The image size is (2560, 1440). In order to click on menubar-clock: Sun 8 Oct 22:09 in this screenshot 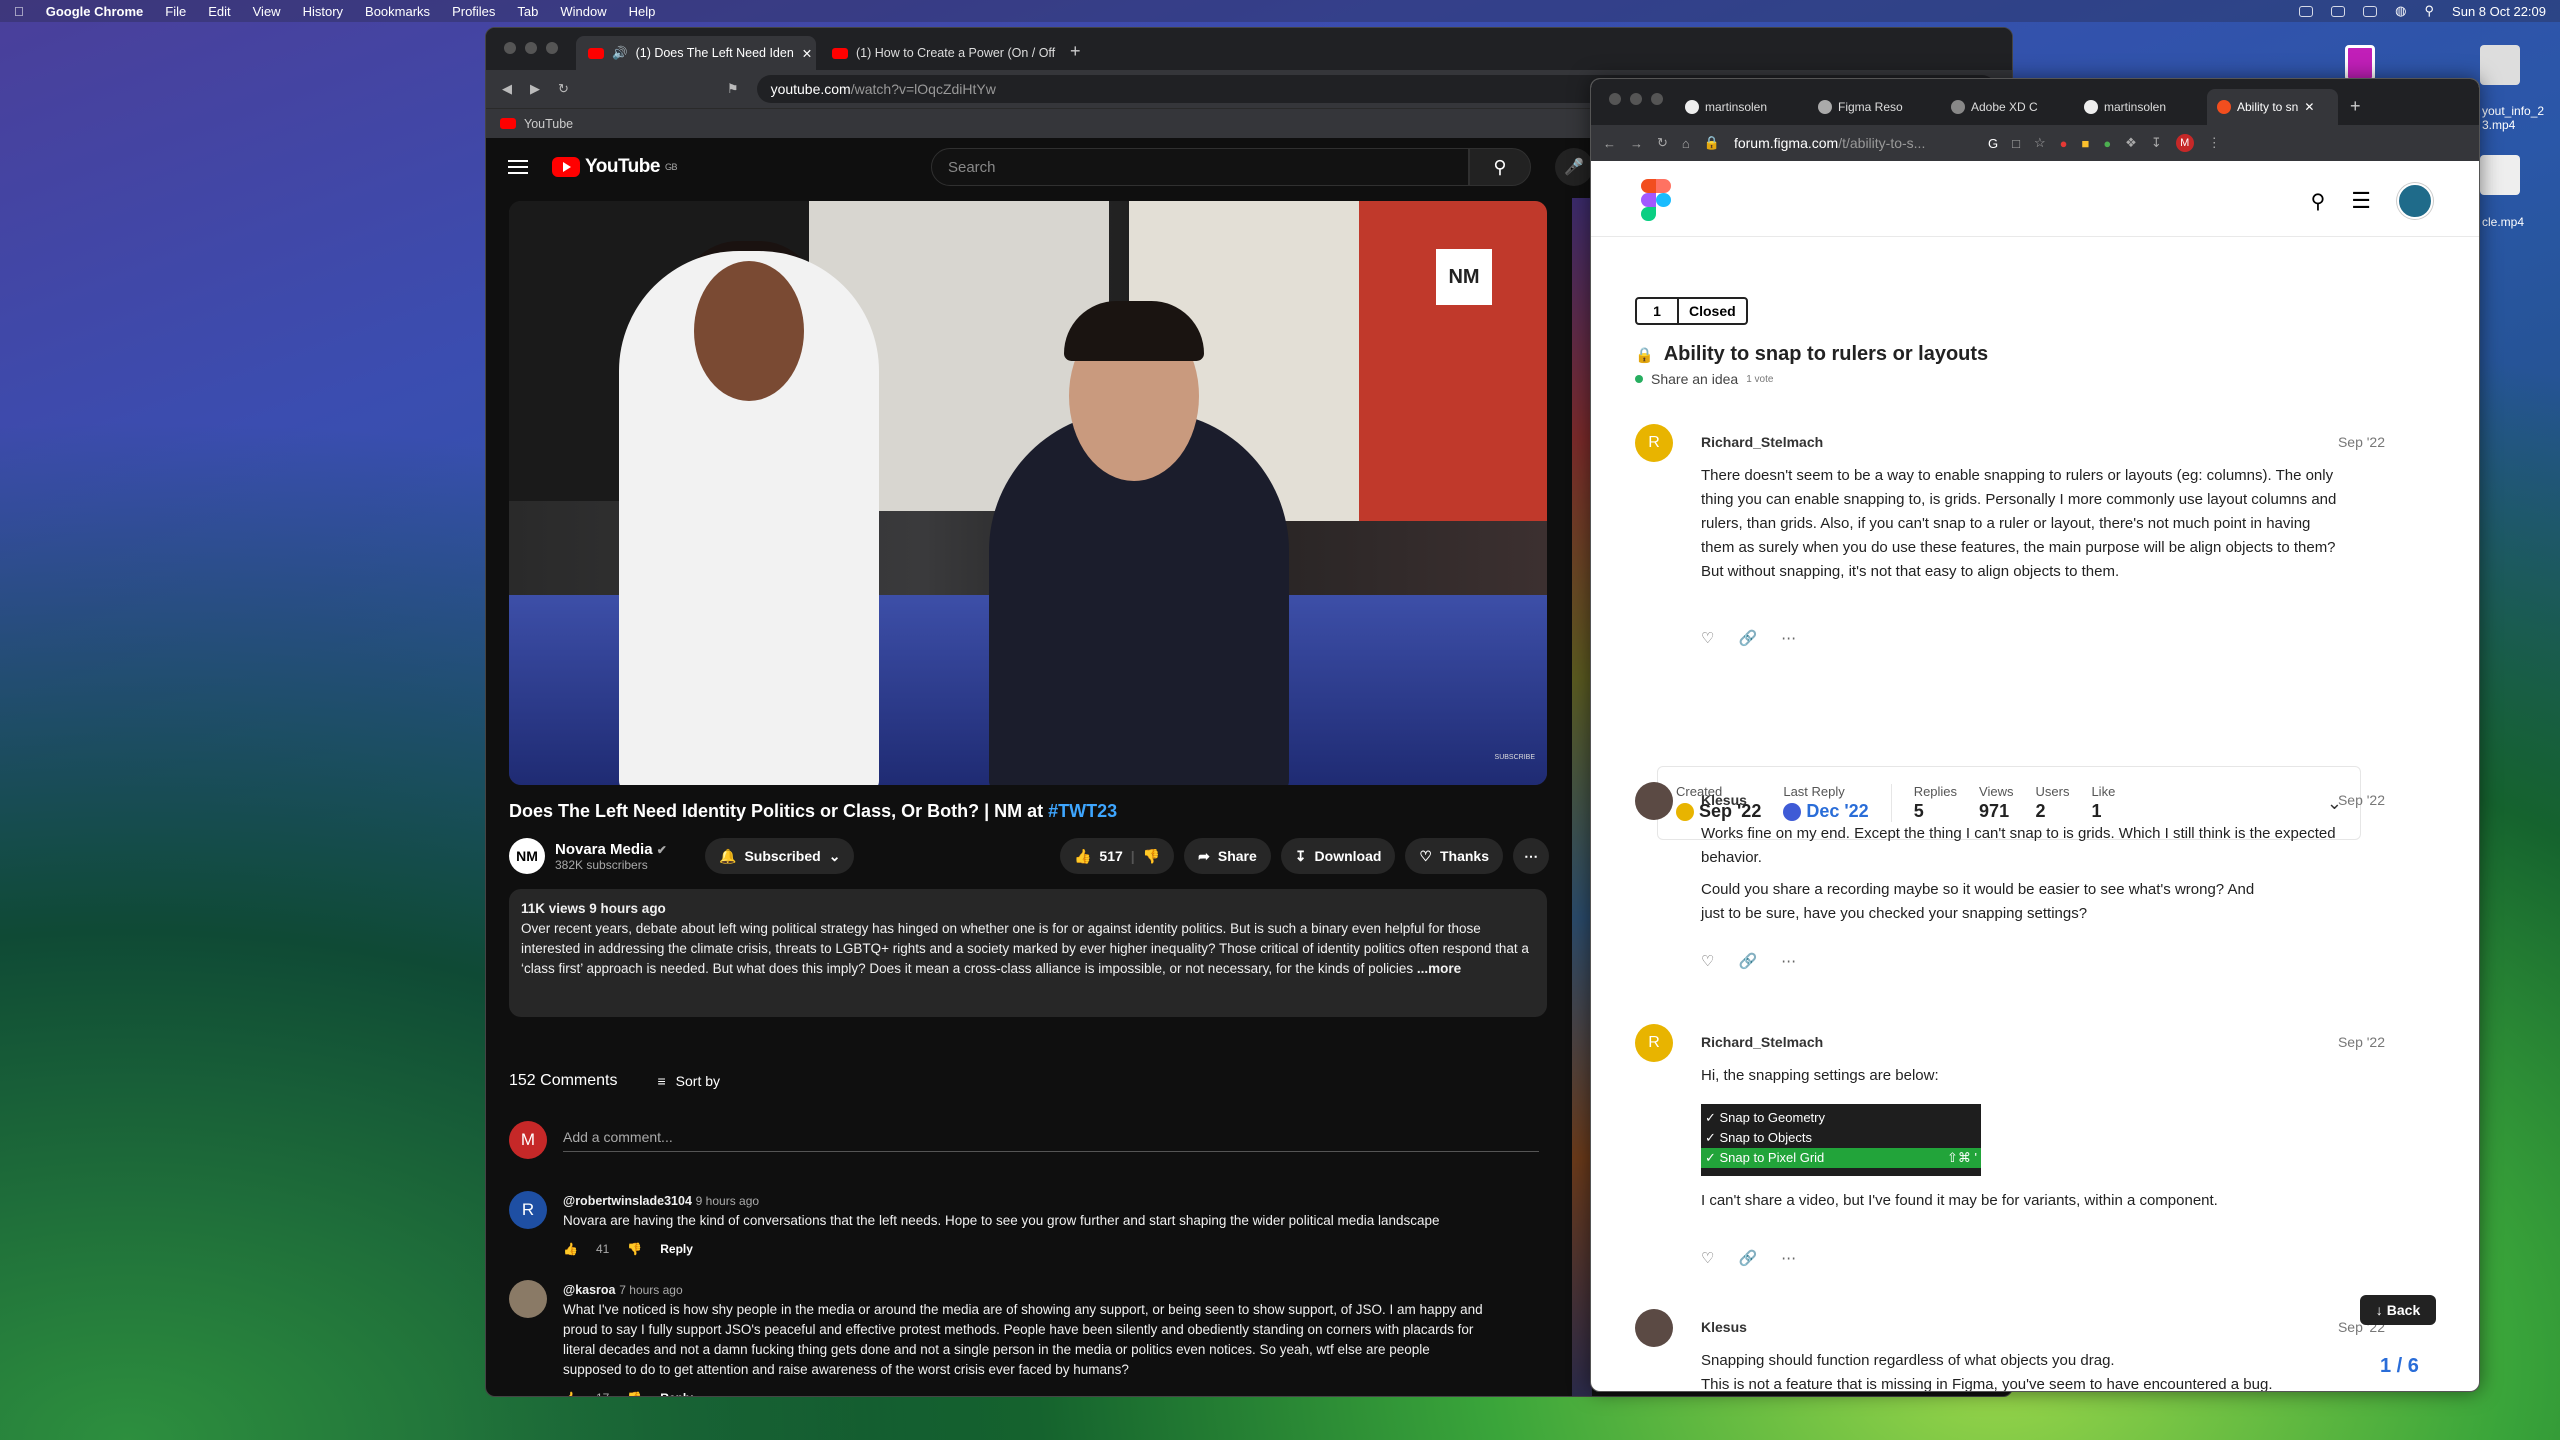, I will do `click(2499, 11)`.